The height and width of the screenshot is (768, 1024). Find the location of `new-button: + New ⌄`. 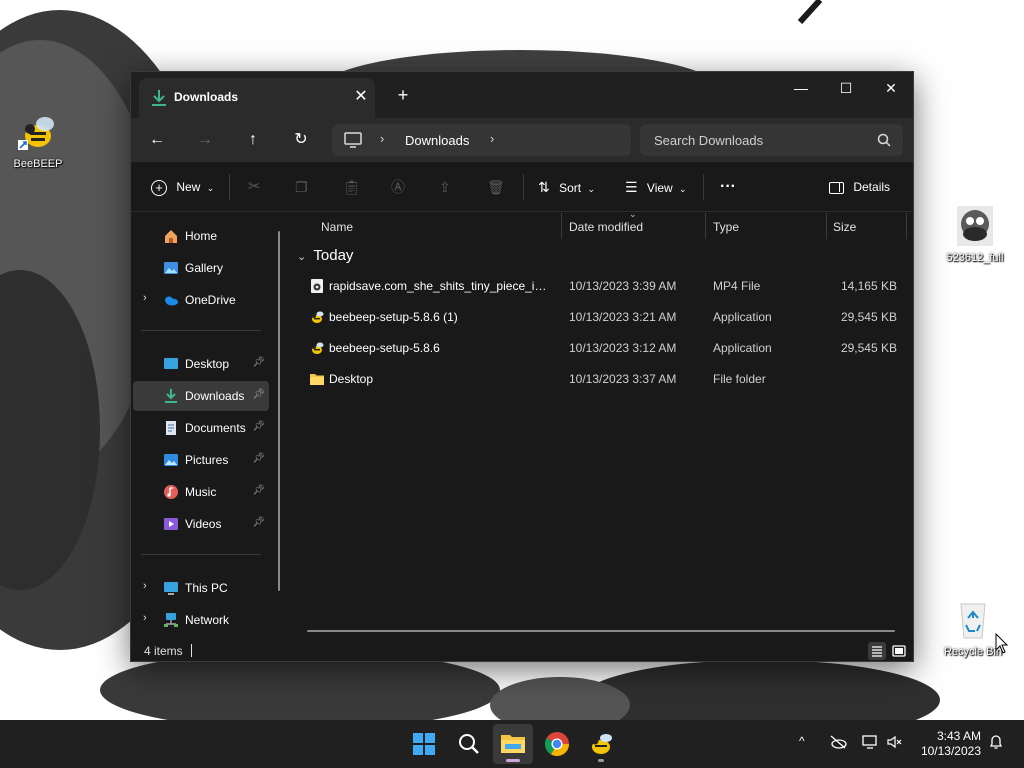

new-button: + New ⌄ is located at coordinates (182, 187).